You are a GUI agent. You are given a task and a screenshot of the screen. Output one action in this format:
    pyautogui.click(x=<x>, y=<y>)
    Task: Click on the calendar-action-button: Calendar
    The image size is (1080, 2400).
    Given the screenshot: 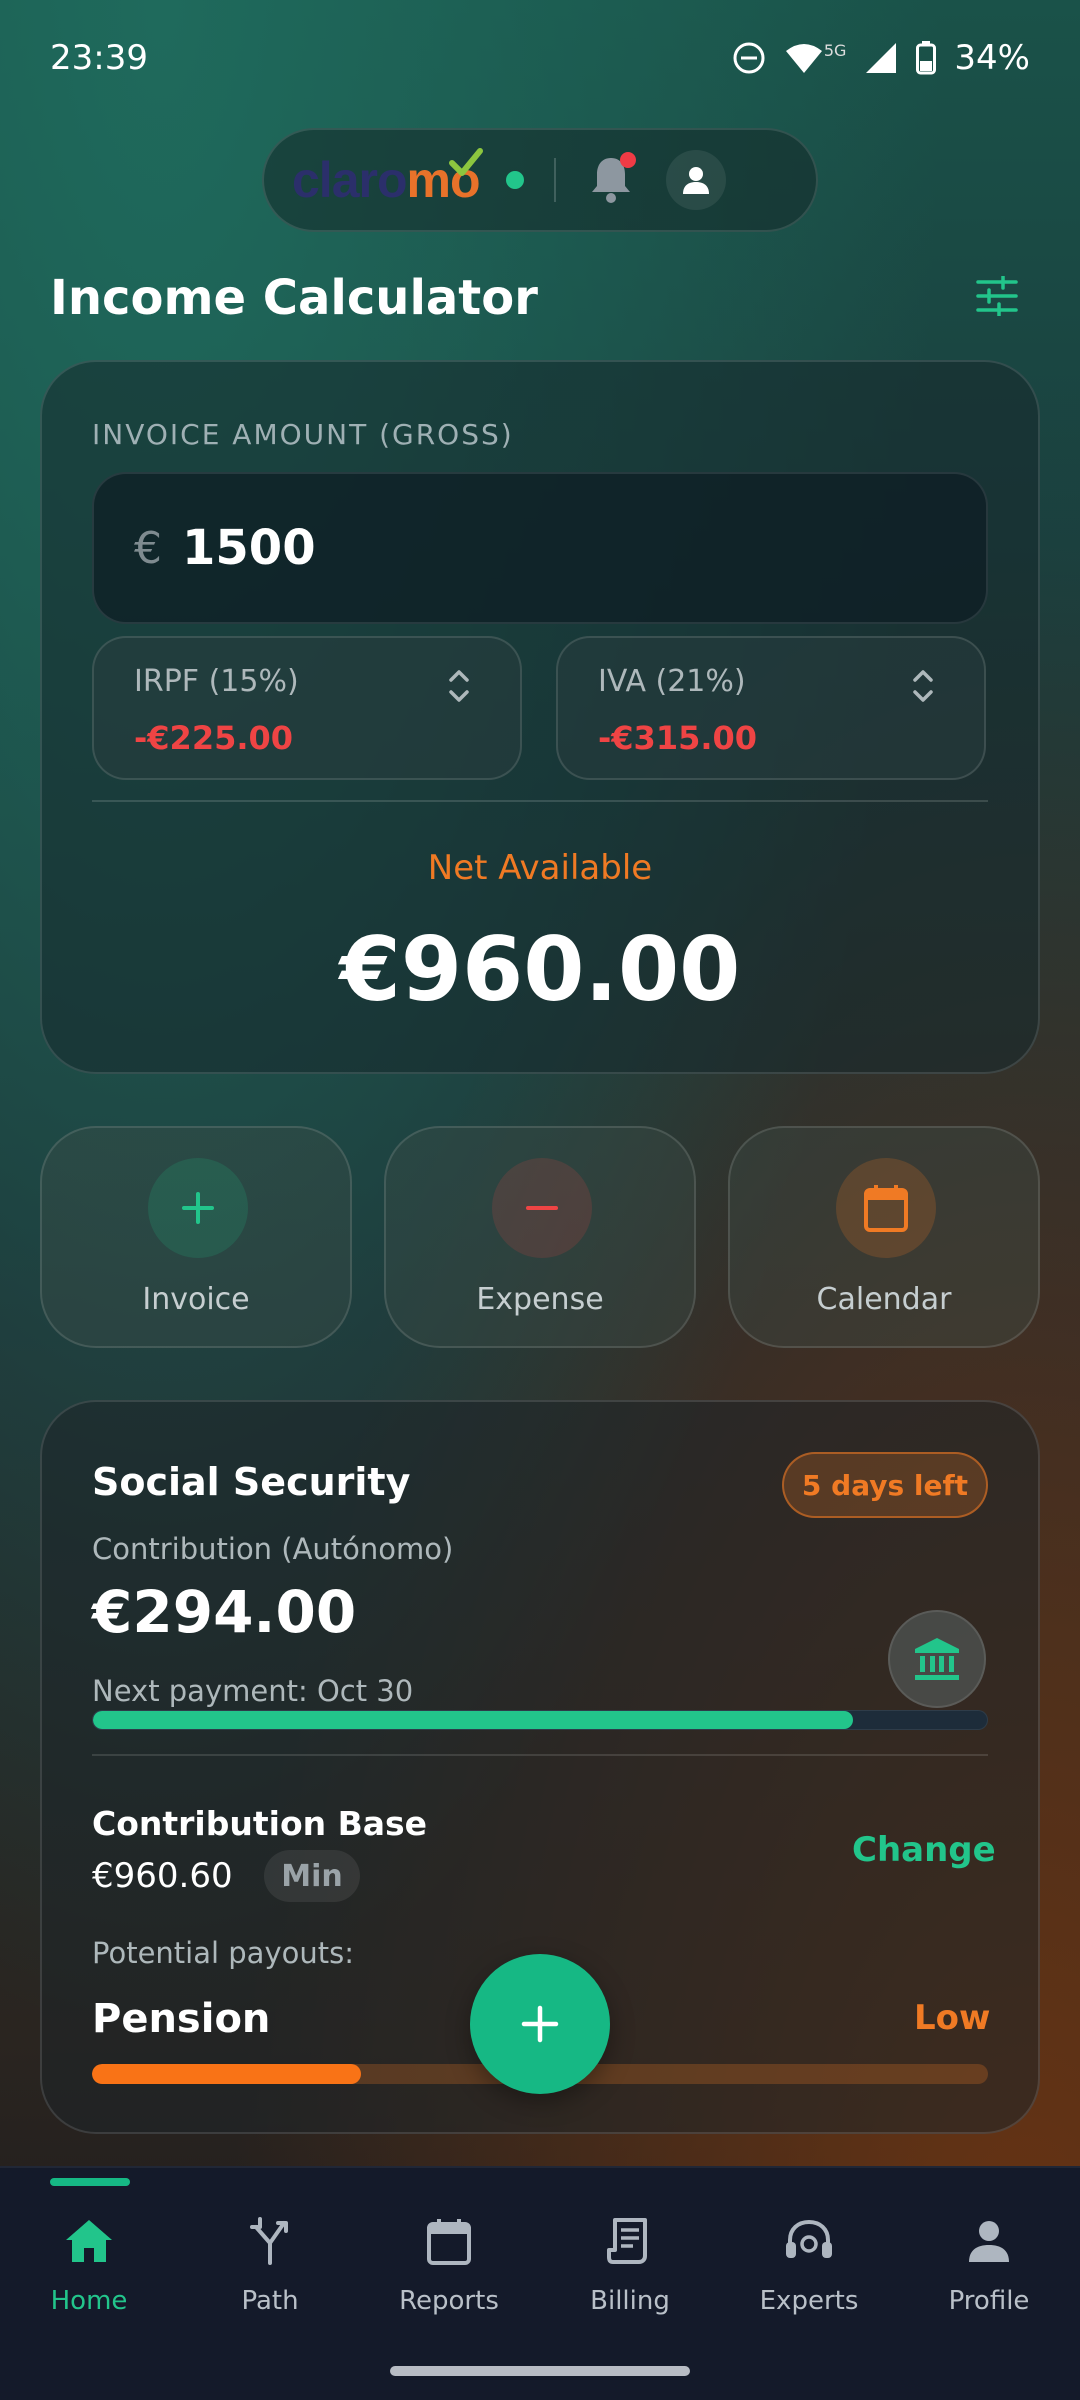 What is the action you would take?
    pyautogui.click(x=884, y=1237)
    